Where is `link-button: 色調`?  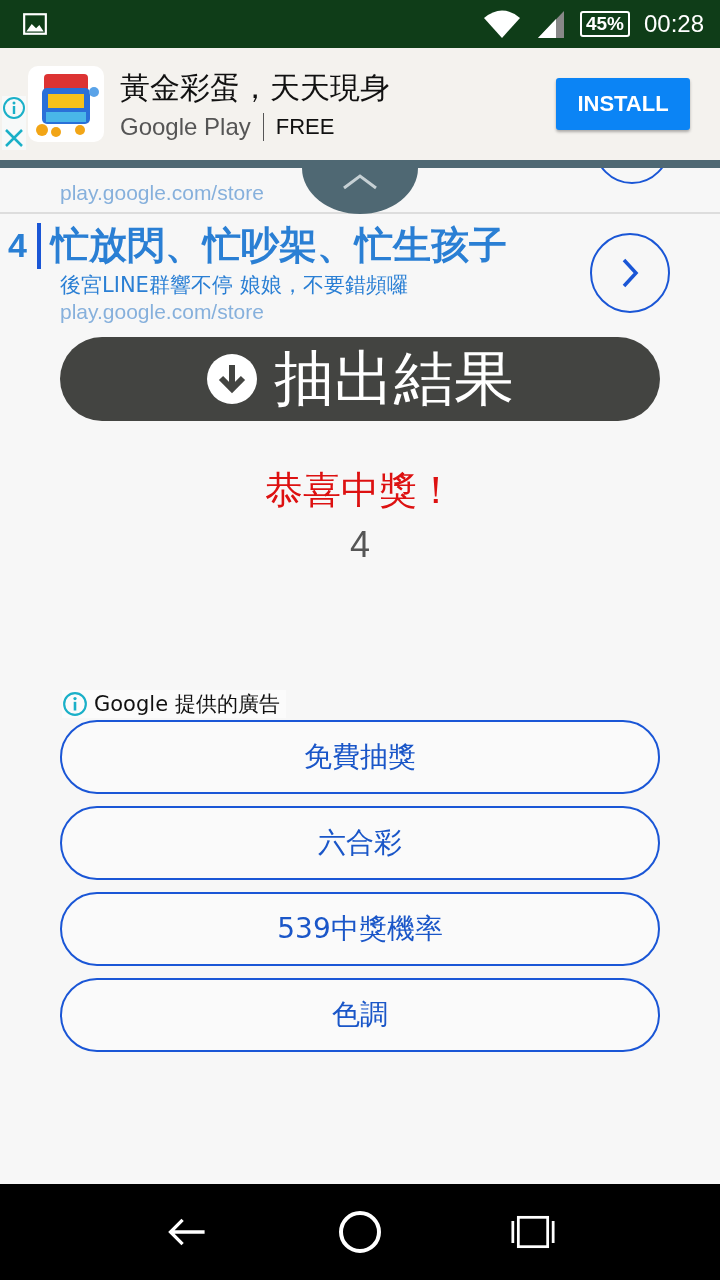
link-button: 色調 is located at coordinates (360, 1015).